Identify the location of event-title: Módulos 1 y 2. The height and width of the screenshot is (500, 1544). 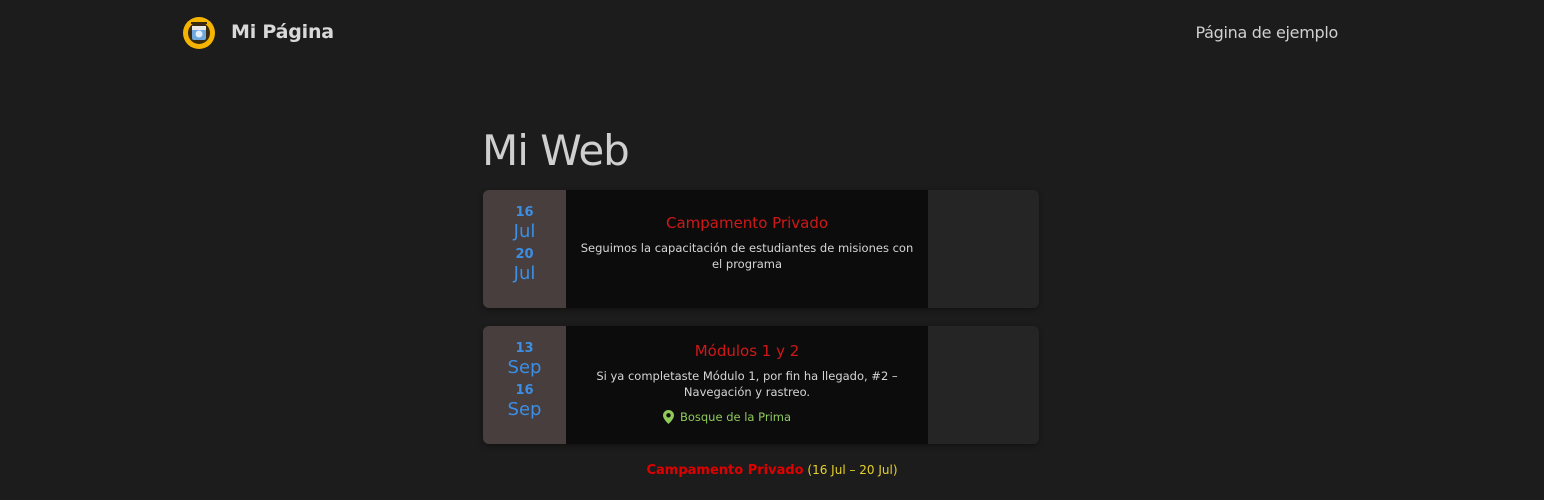
(747, 351).